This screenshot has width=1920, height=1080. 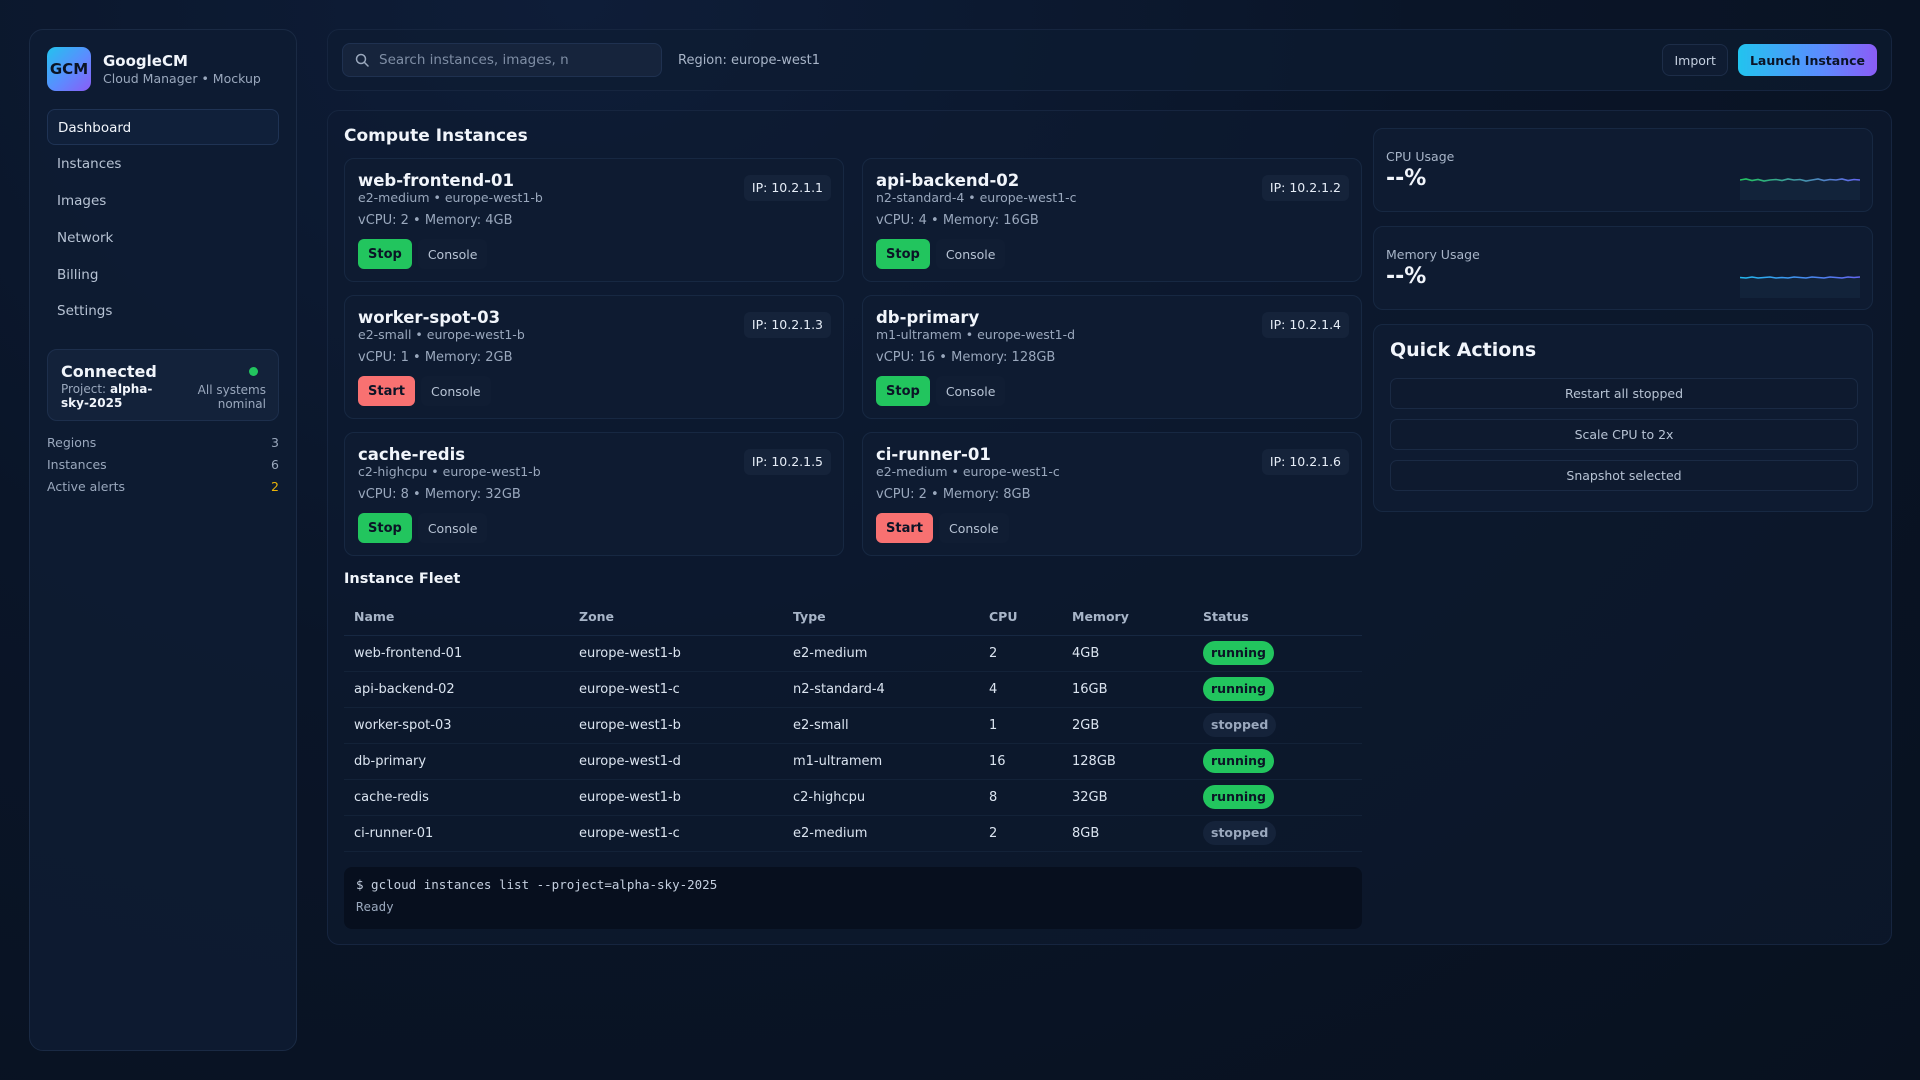 What do you see at coordinates (435, 220) in the screenshot?
I see `instance-specs: vCPU: 2 • Memory: 4GB` at bounding box center [435, 220].